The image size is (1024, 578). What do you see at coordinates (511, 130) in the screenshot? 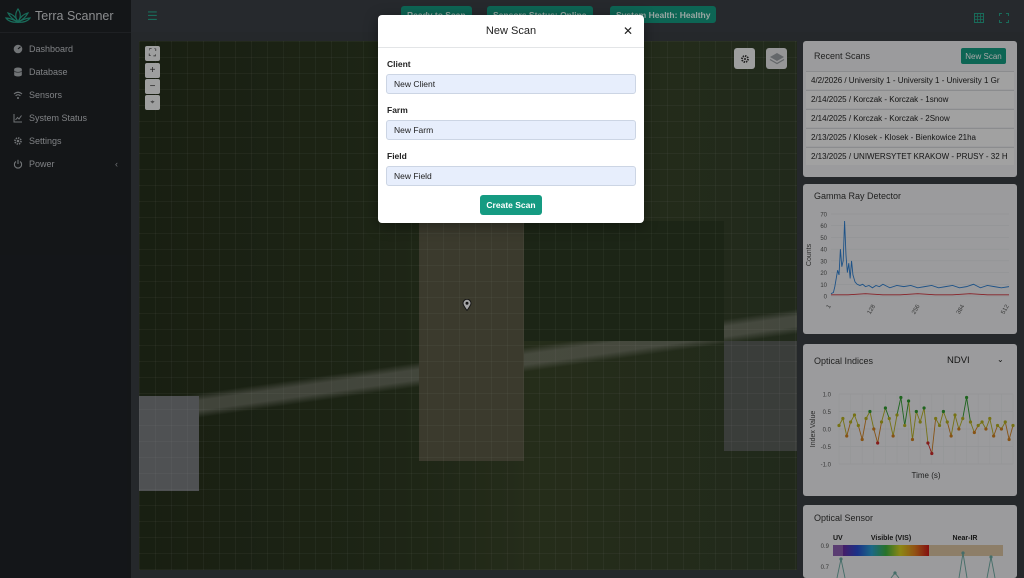
I see `farm-field` at bounding box center [511, 130].